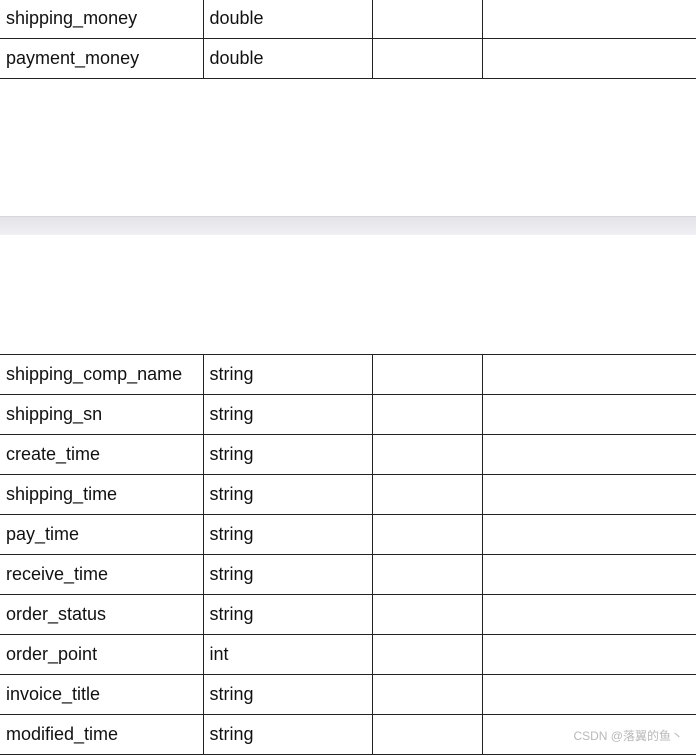  Describe the element at coordinates (102, 734) in the screenshot. I see `field-name-cell: modified_time` at that location.